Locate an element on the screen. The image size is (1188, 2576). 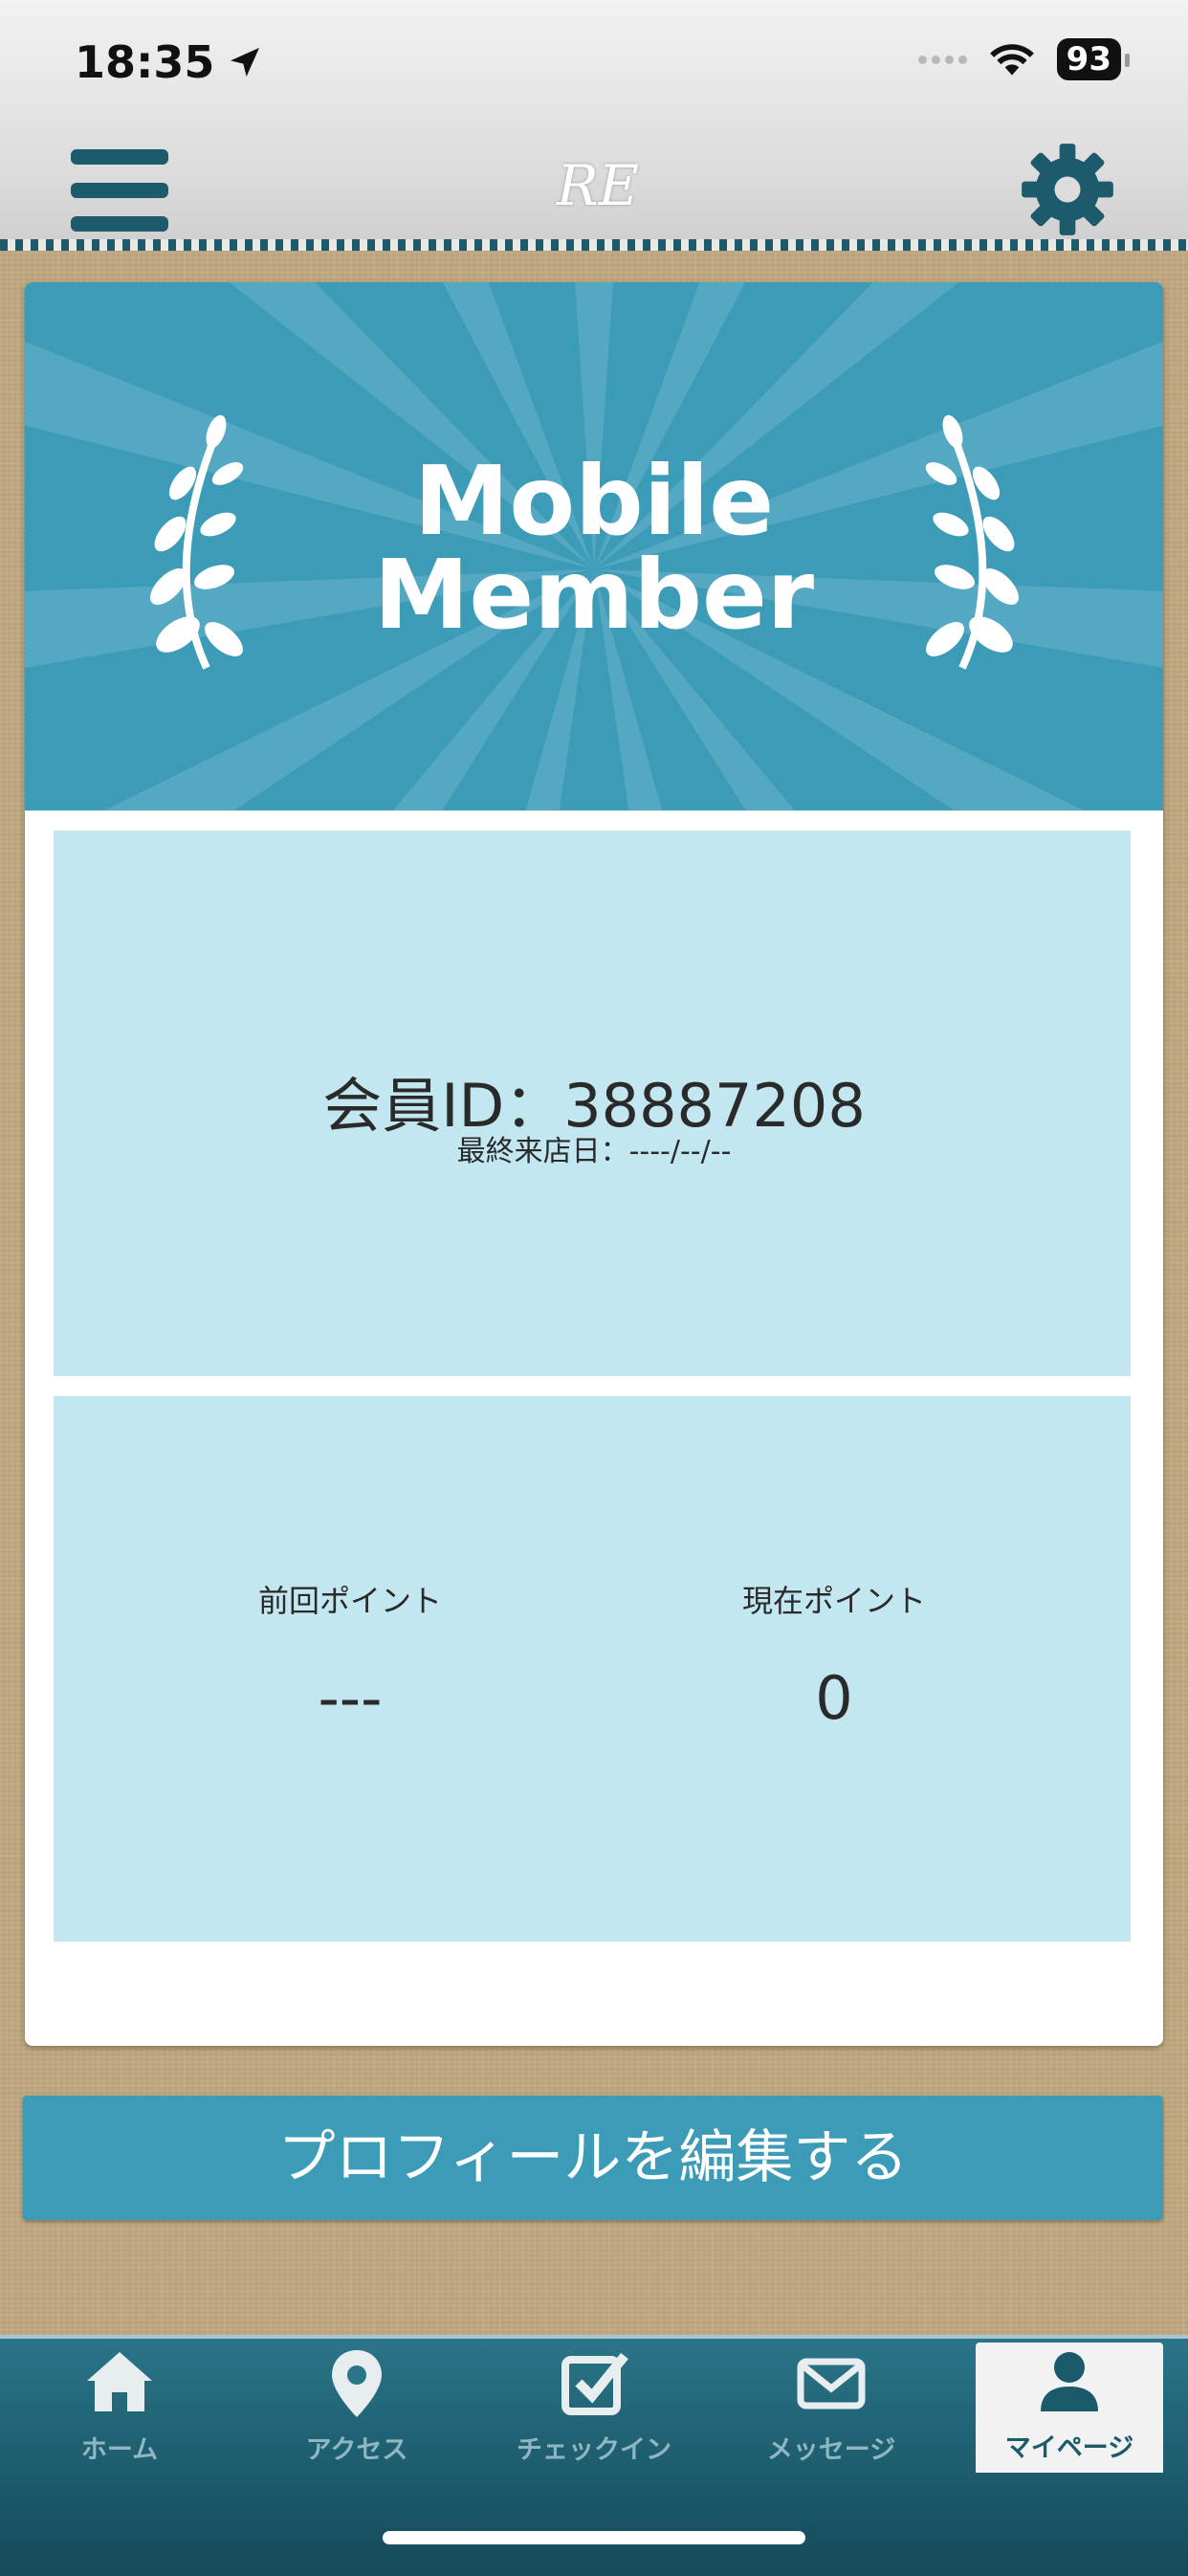
previous-points-value: --- is located at coordinates (350, 1698).